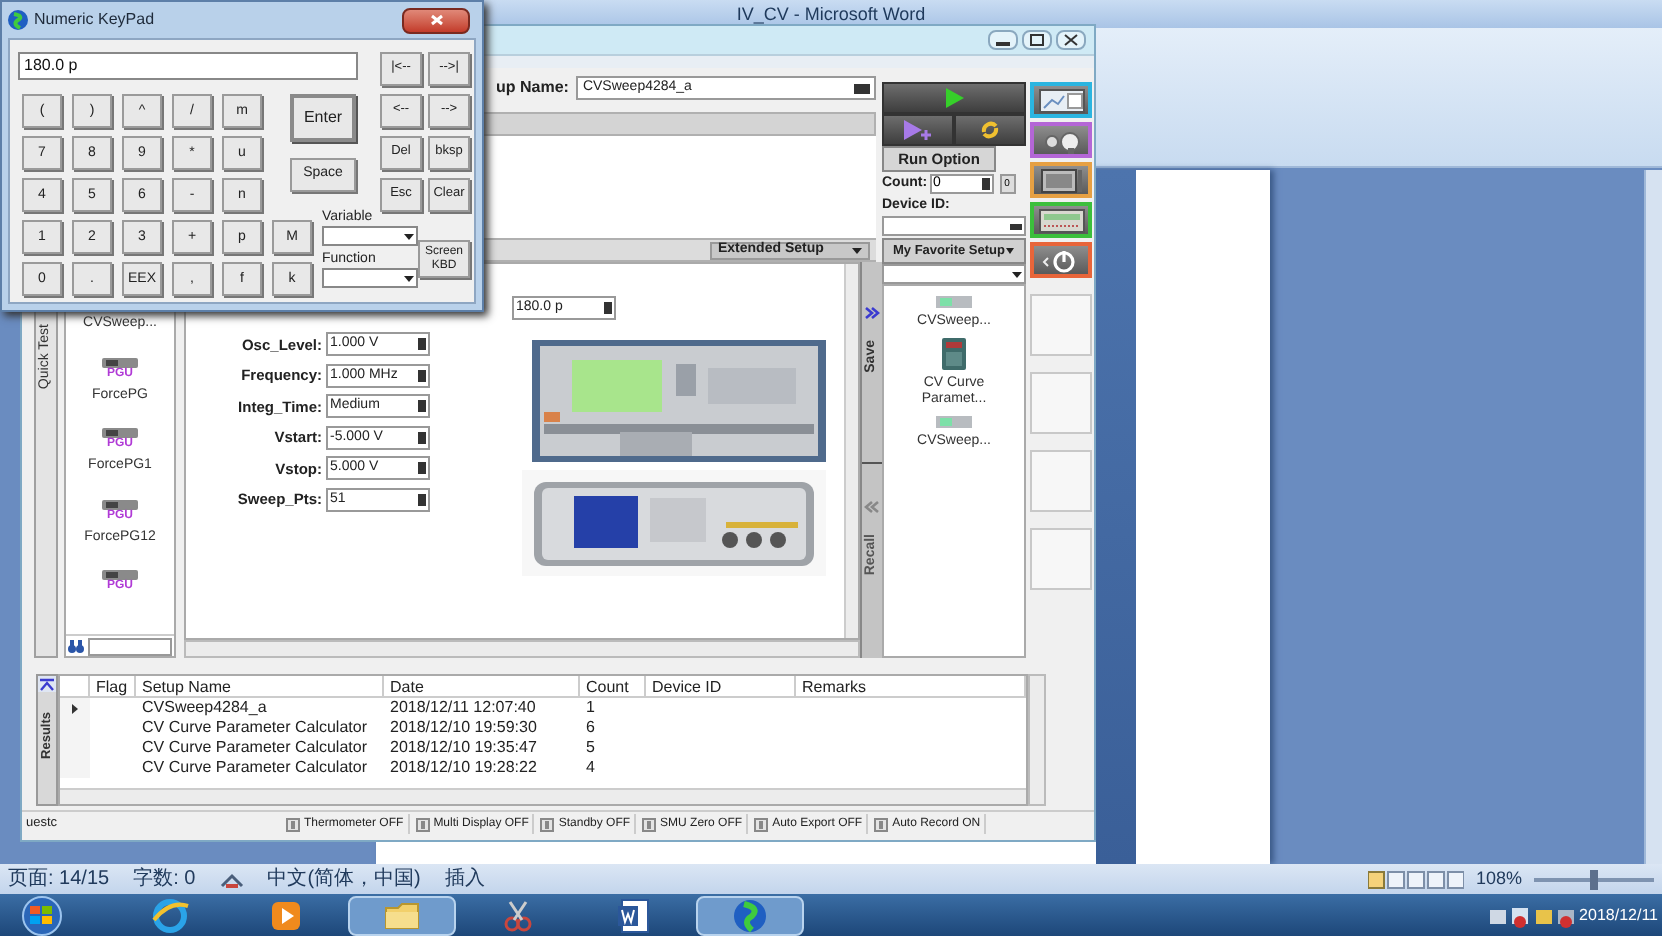  What do you see at coordinates (164, 879) in the screenshot?
I see `status-text: 字数: 0` at bounding box center [164, 879].